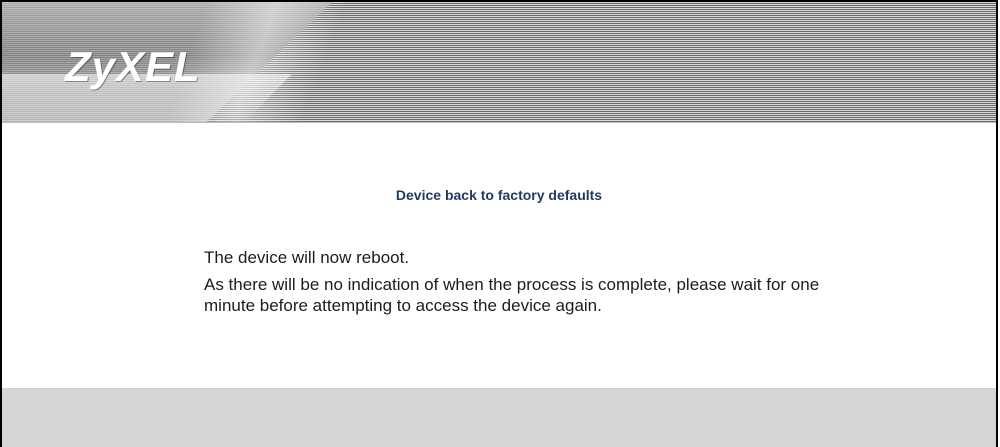 The width and height of the screenshot is (1000, 447). Describe the element at coordinates (133, 66) in the screenshot. I see `zyxel-logo: ZyXEL` at that location.